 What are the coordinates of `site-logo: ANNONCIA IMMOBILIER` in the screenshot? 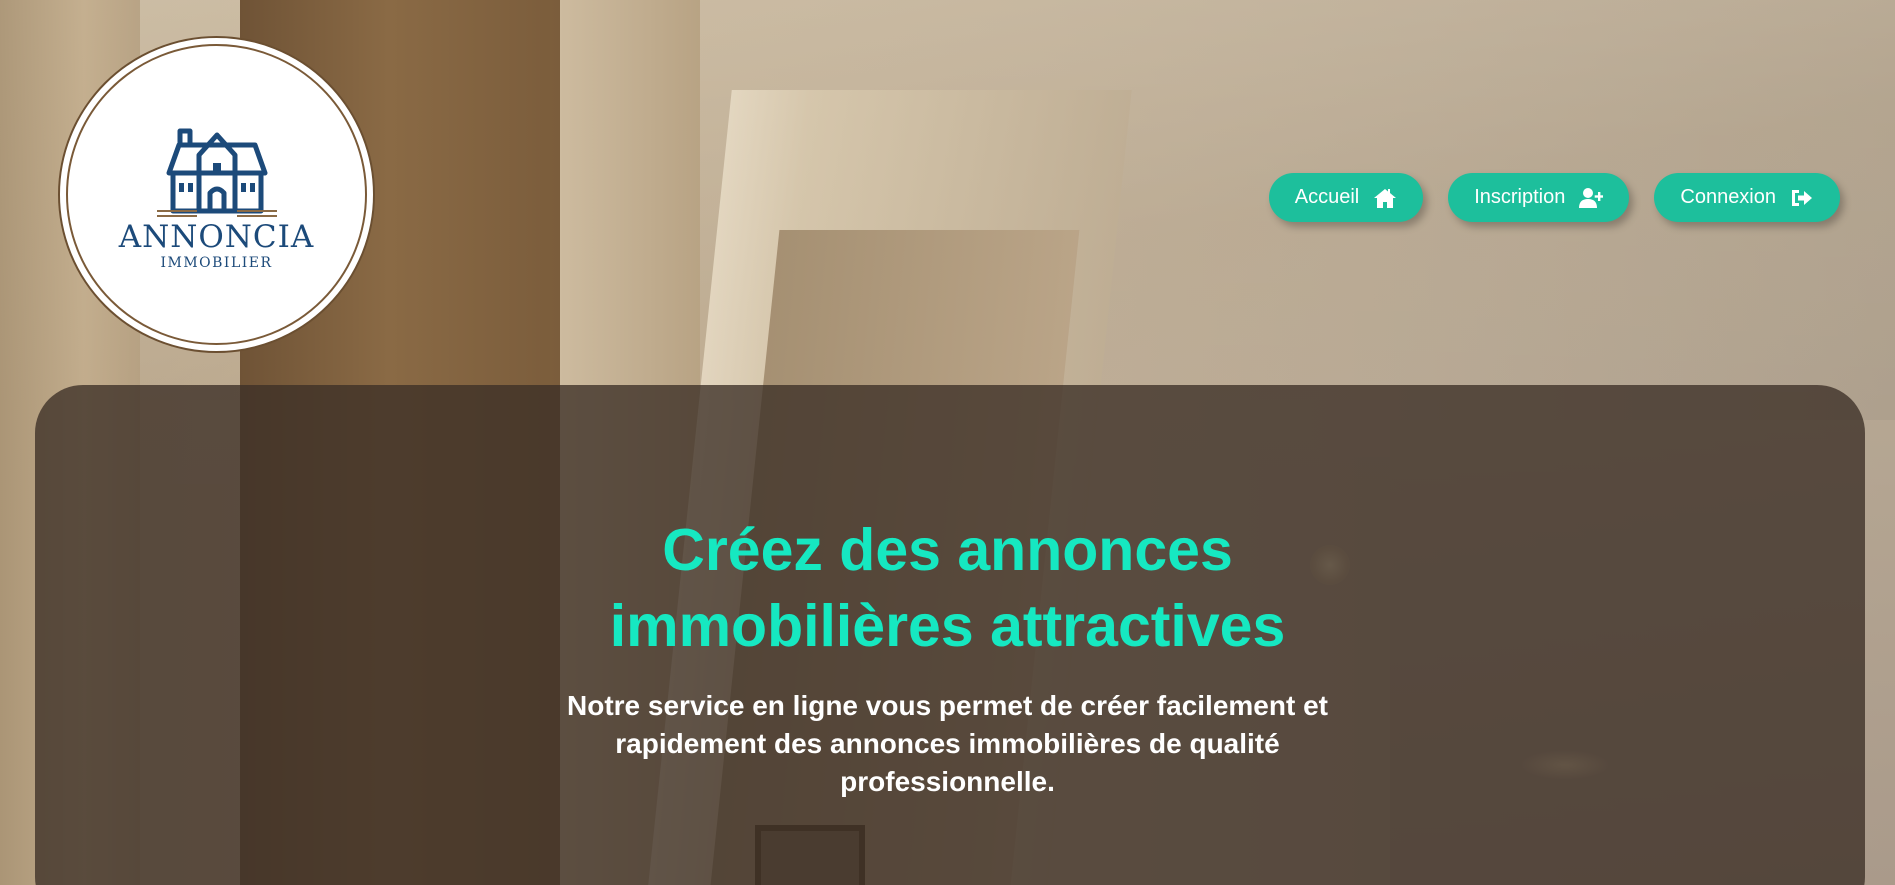 It's located at (216, 194).